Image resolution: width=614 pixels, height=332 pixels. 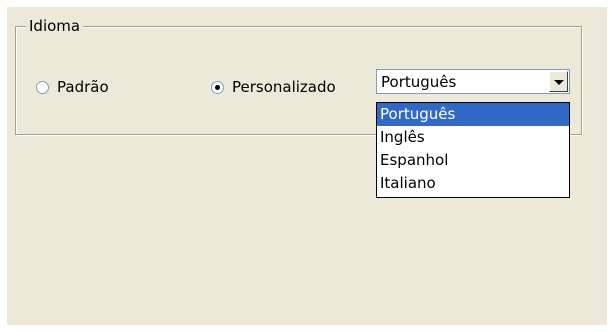 I want to click on dropdown-option-portugues: Português, so click(x=473, y=114).